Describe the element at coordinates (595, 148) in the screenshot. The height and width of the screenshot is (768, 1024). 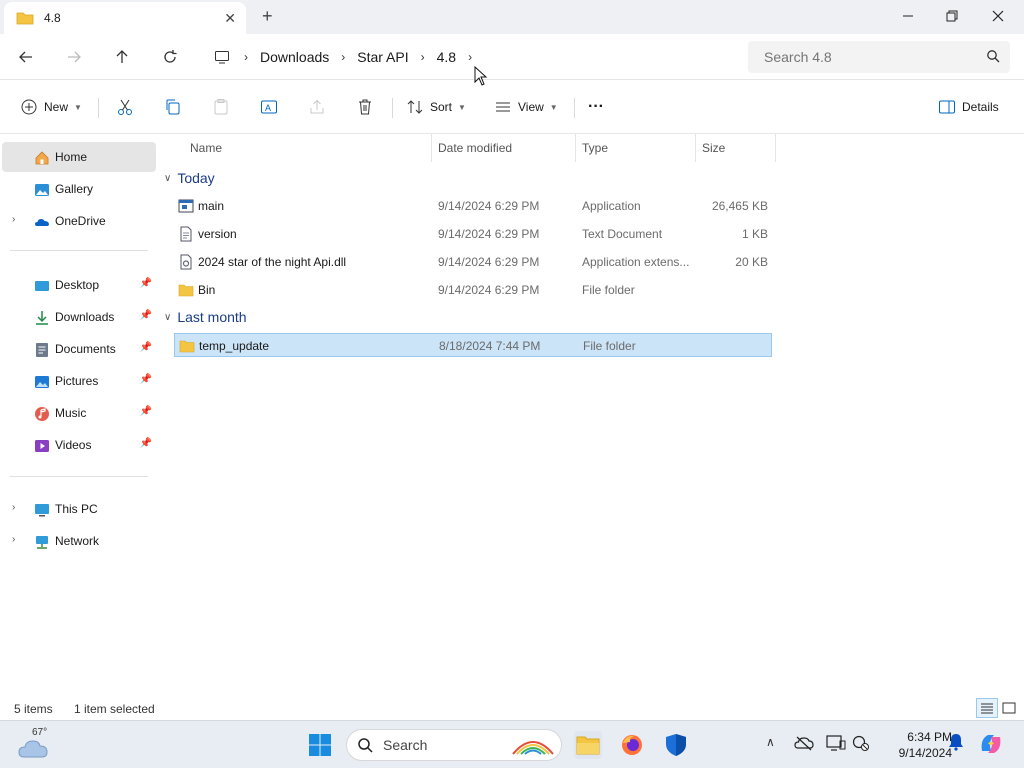
I see `column-header-label: Type` at that location.